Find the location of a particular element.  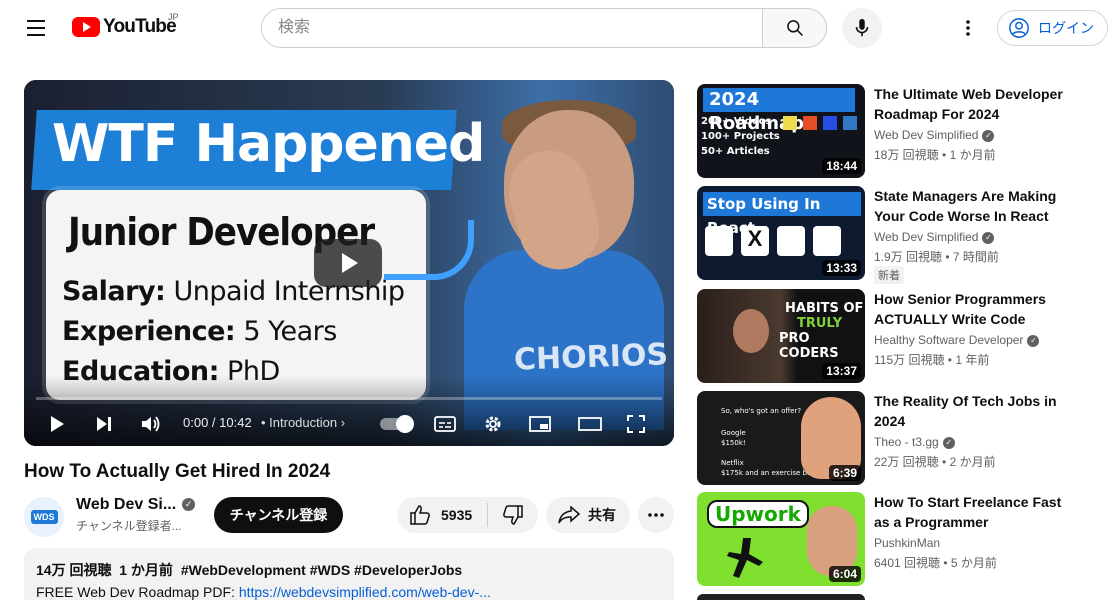

miniplayer-button is located at coordinates (540, 424).